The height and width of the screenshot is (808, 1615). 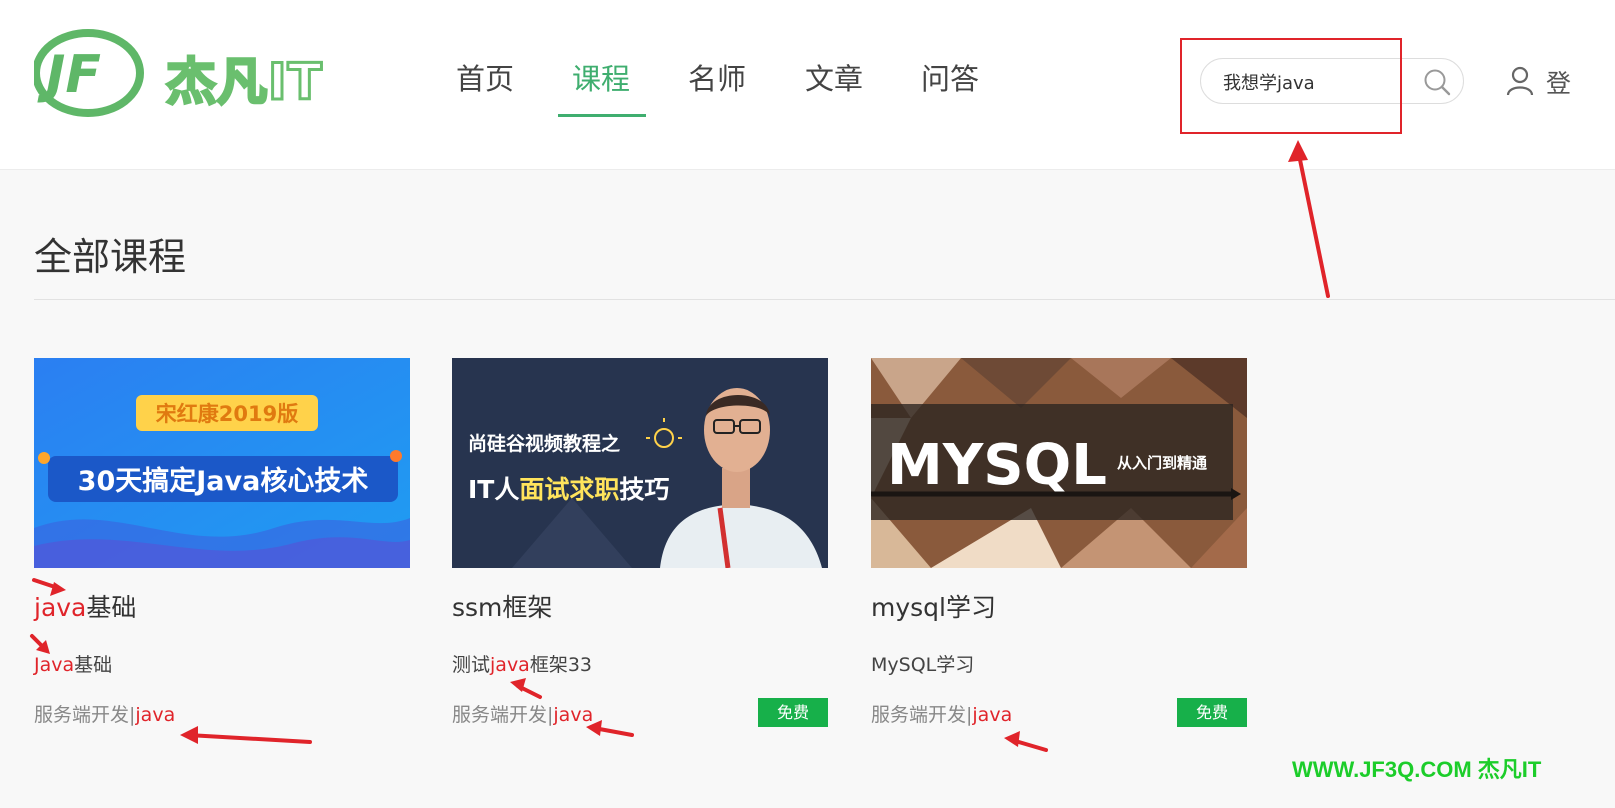 What do you see at coordinates (244, 82) in the screenshot?
I see `logo-text: 杰凡IT` at bounding box center [244, 82].